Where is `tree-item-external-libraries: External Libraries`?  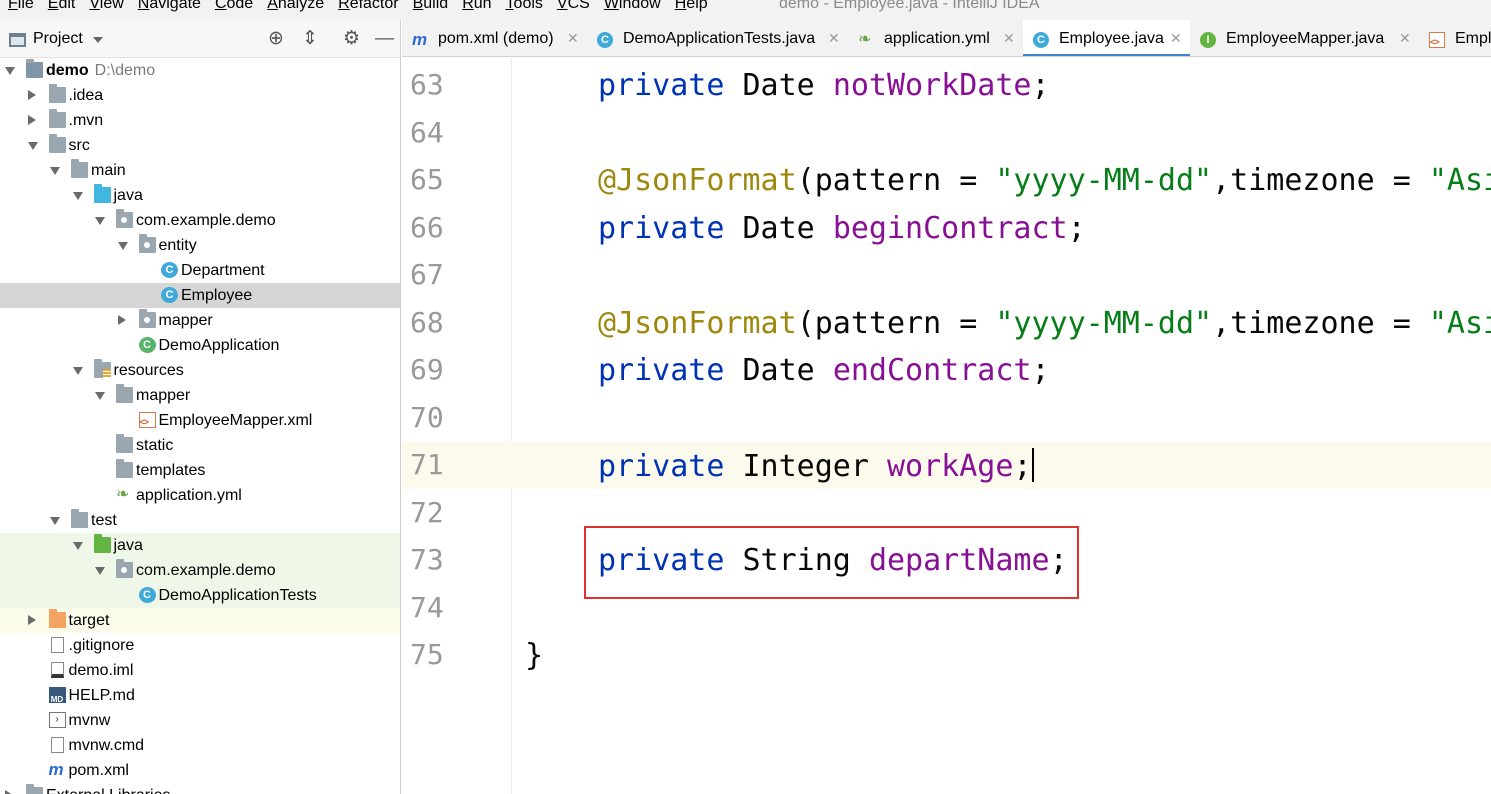
tree-item-external-libraries: External Libraries is located at coordinates (200, 788).